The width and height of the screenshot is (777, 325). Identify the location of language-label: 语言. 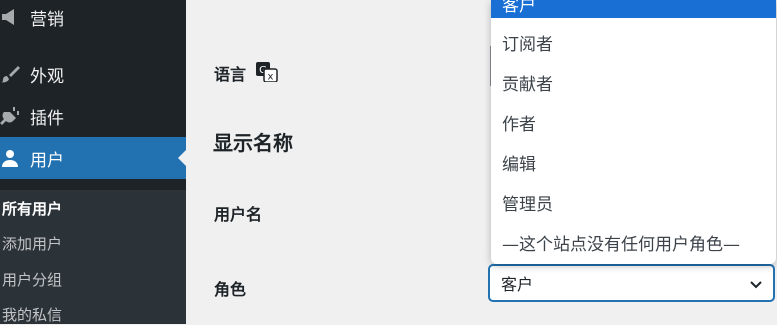
(230, 74).